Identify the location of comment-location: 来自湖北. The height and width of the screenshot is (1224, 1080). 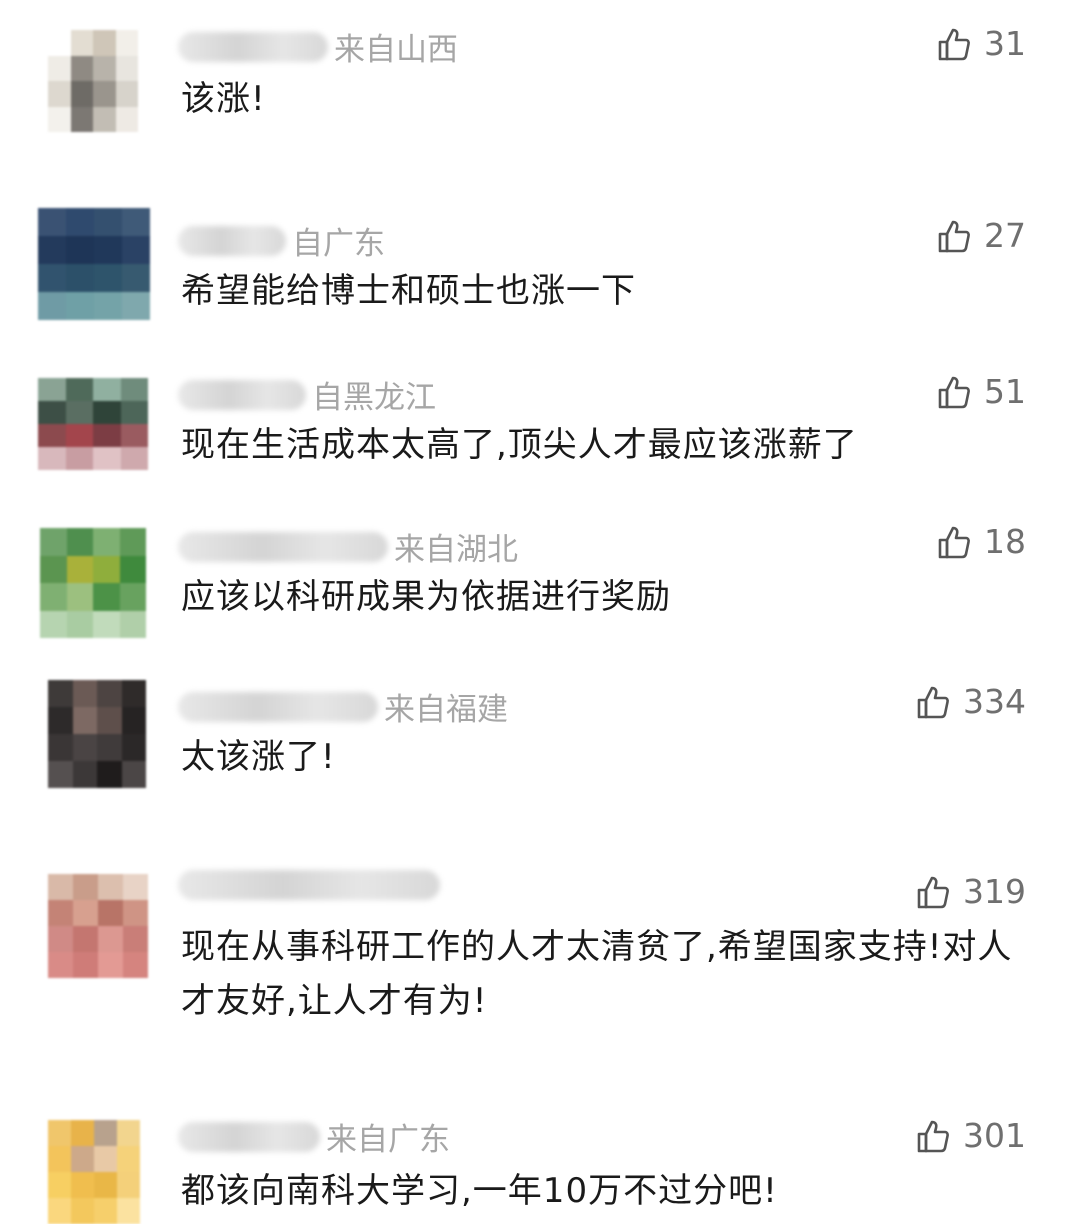
(456, 550).